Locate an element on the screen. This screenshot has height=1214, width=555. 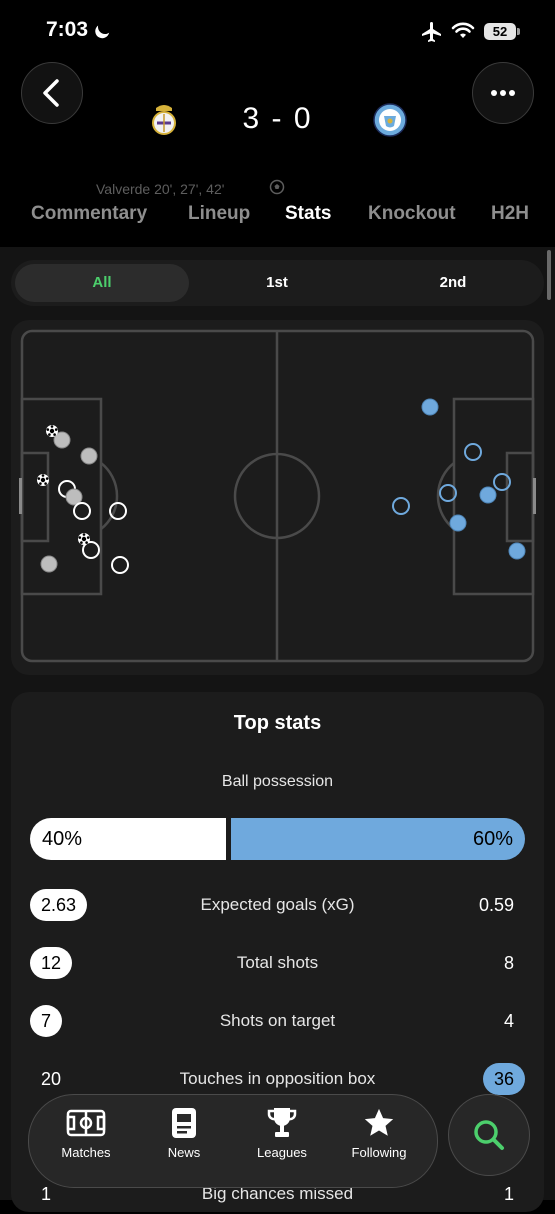
stat-away-value: 1 is located at coordinates (508, 1194).